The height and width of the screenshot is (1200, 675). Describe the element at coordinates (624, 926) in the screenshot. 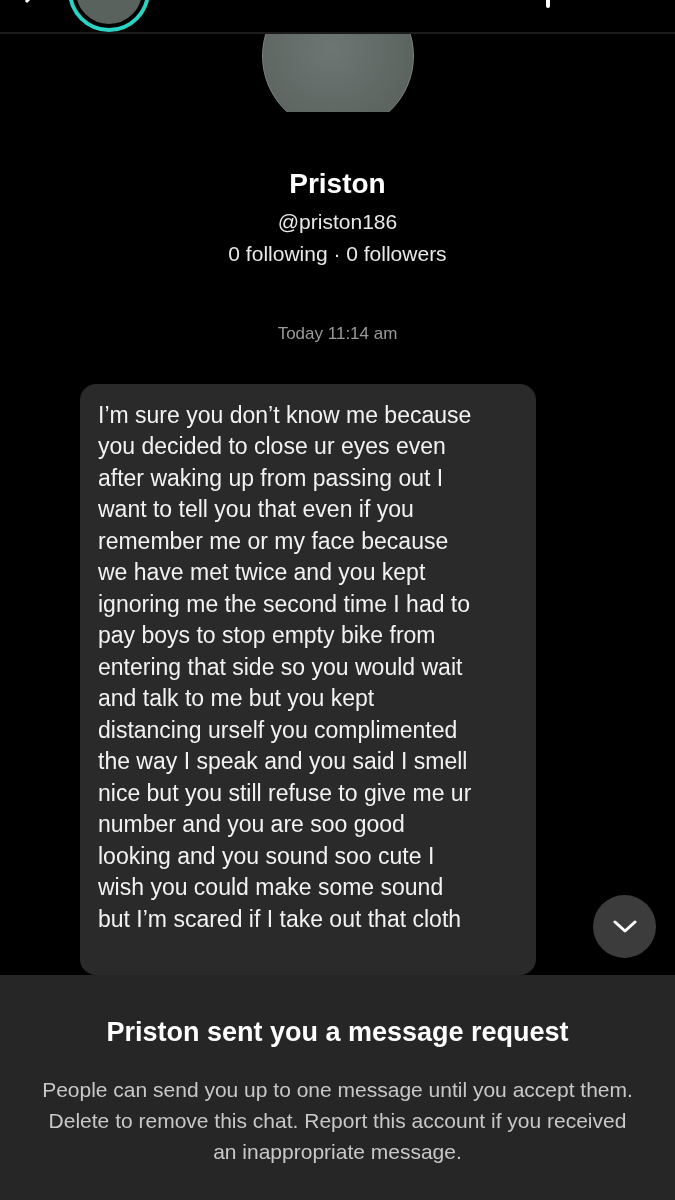

I see `chevron-down-icon` at that location.